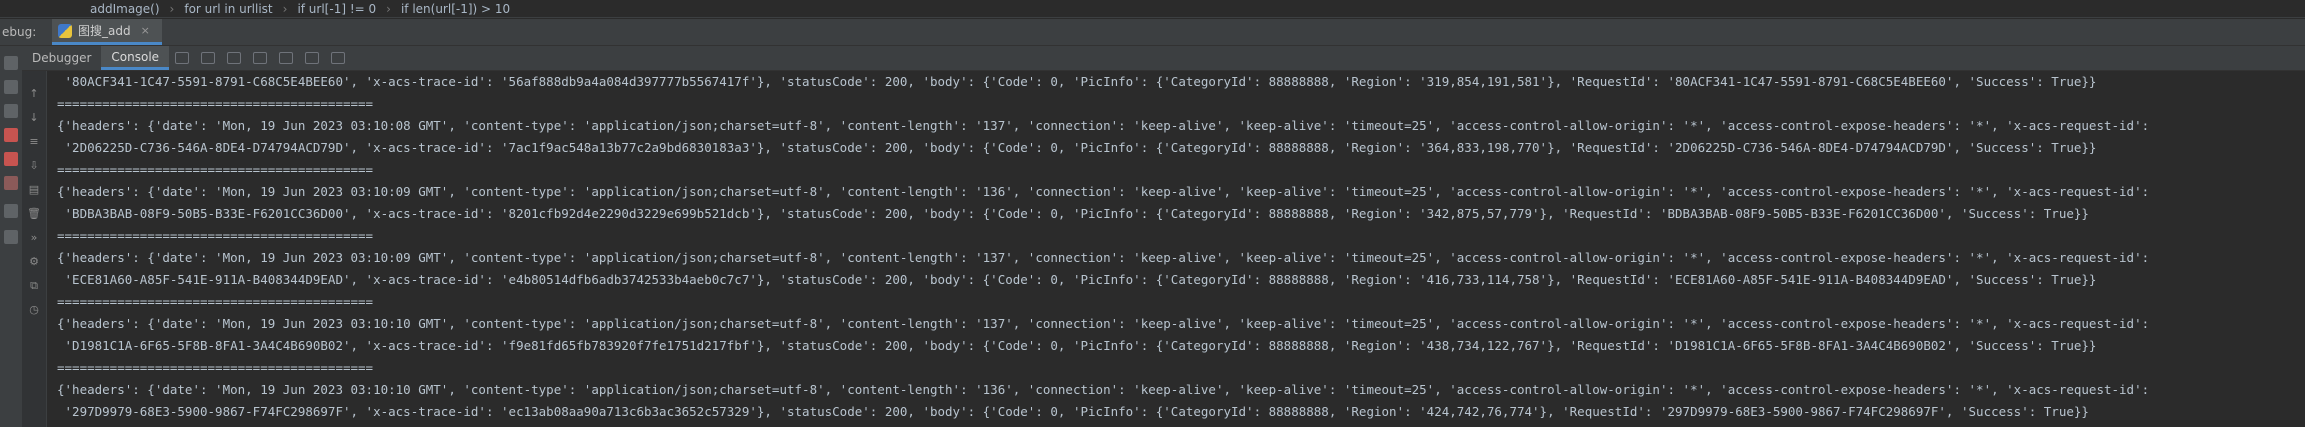 The width and height of the screenshot is (2305, 427). Describe the element at coordinates (228, 9) in the screenshot. I see `breadcrumb-item-for-loop: for url in urllist` at that location.